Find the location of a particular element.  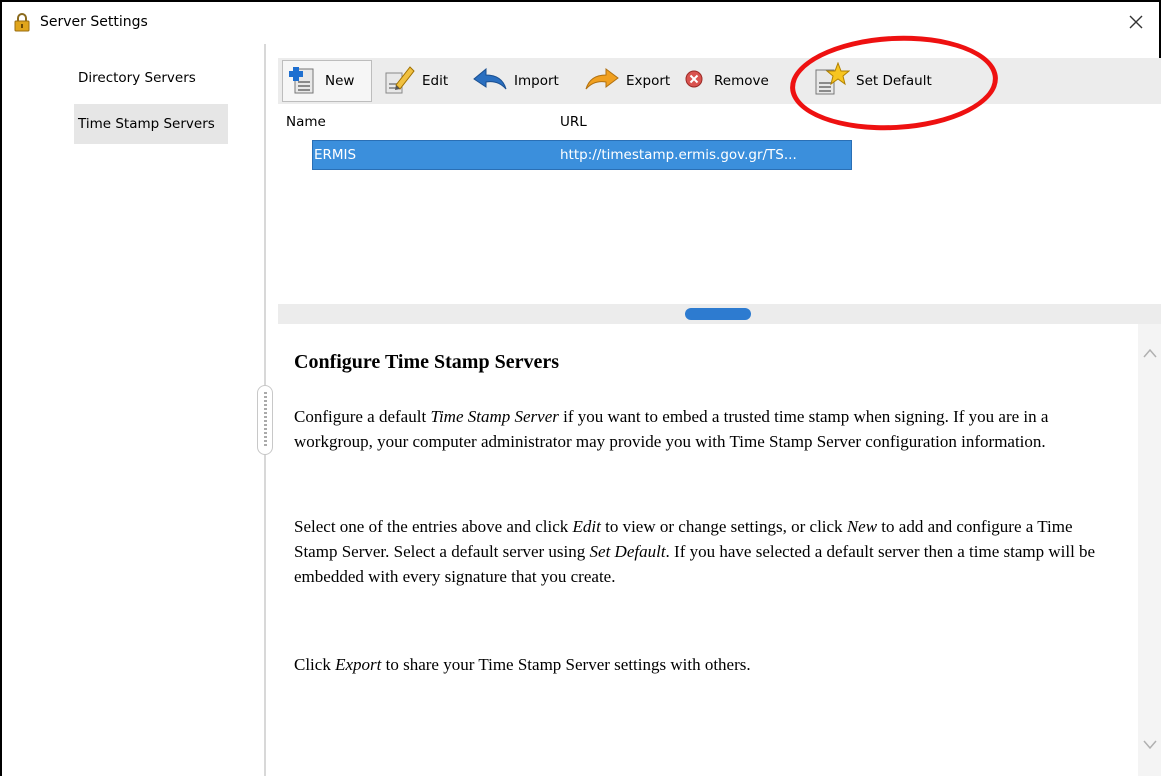

column-header-url: URL is located at coordinates (573, 122).